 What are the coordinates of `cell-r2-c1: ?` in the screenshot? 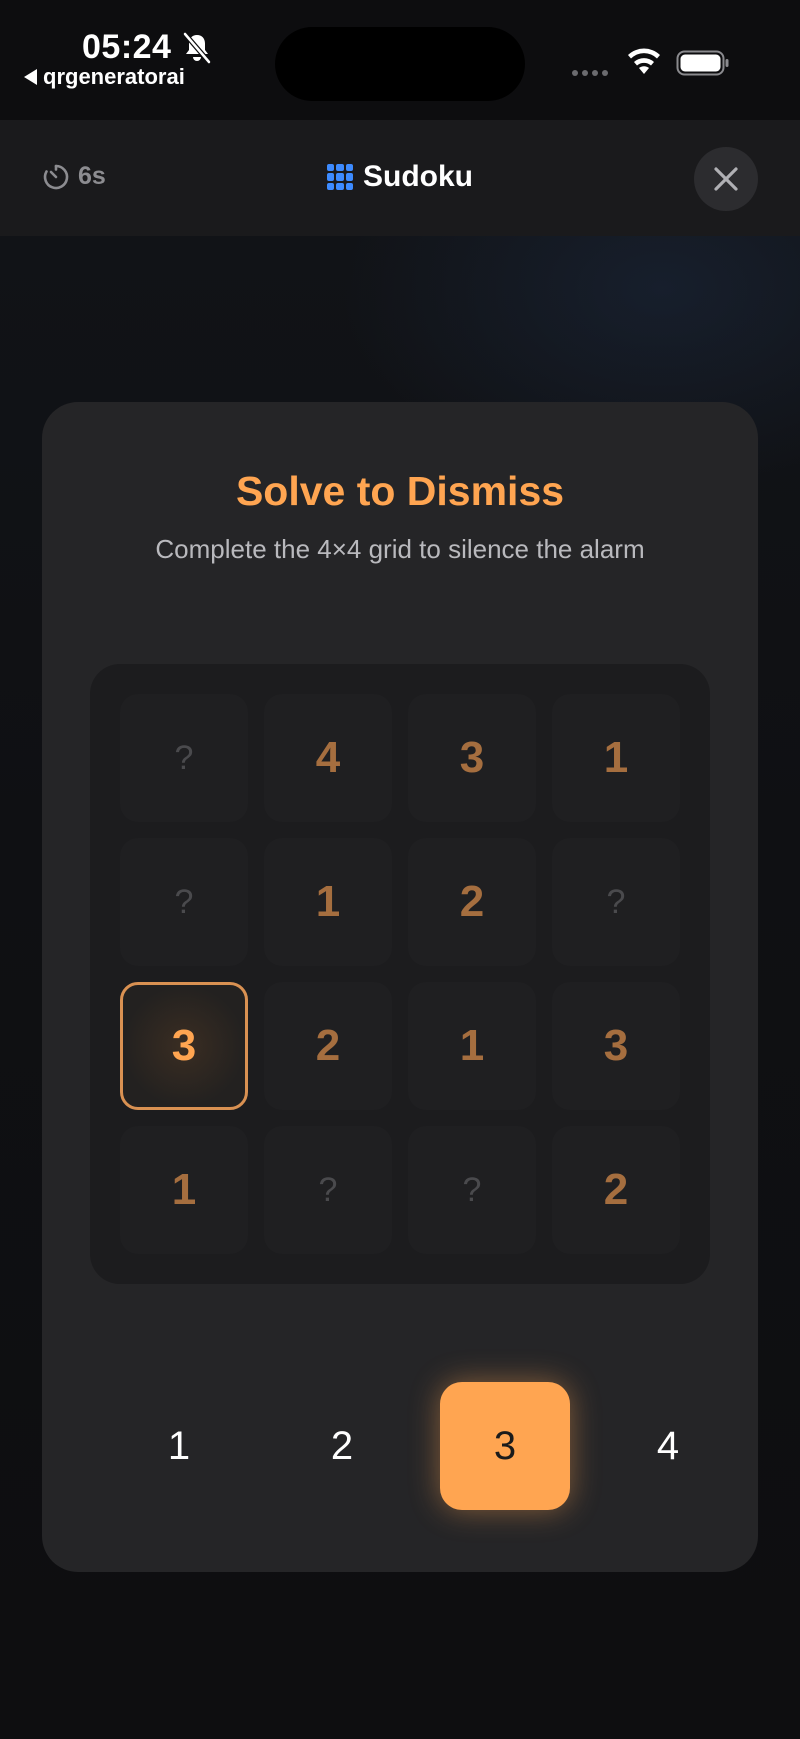 It's located at (184, 902).